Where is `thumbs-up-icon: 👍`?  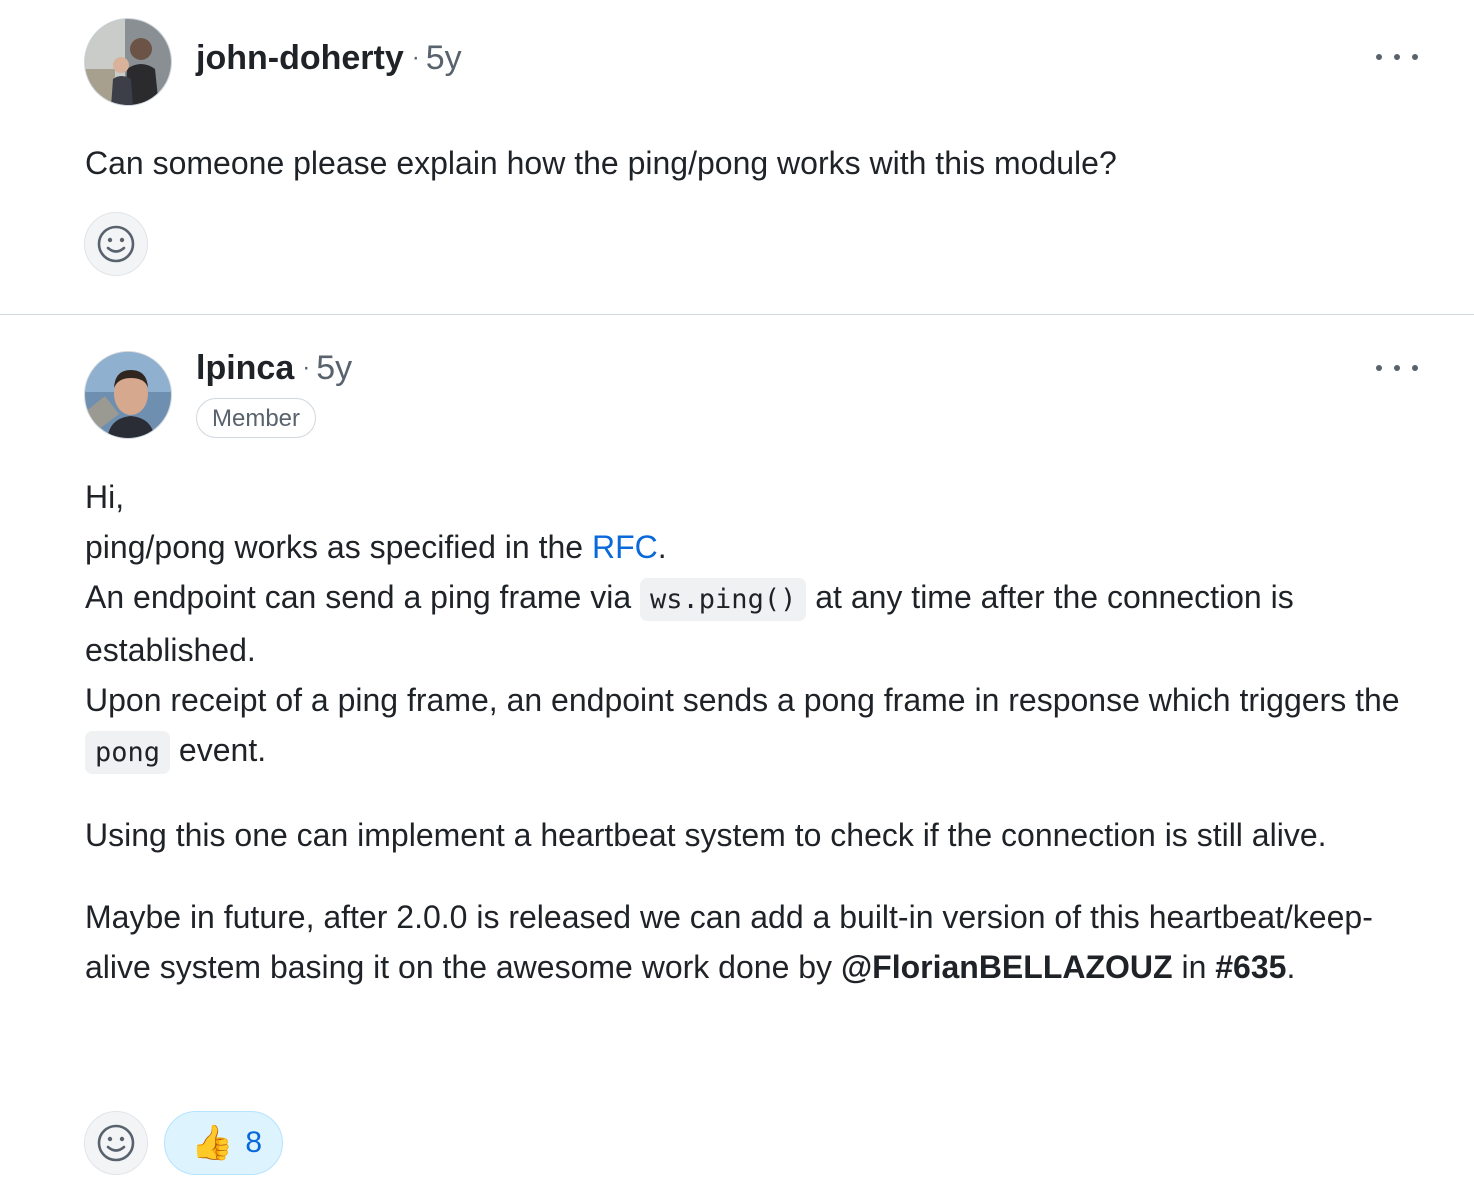 thumbs-up-icon: 👍 is located at coordinates (212, 1143).